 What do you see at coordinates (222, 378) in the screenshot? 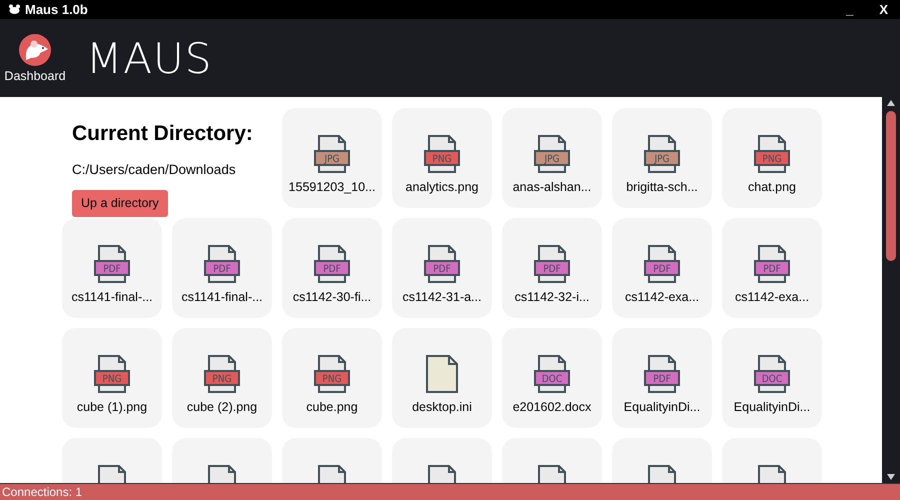
I see `file-tile: PNG cube (2).png` at bounding box center [222, 378].